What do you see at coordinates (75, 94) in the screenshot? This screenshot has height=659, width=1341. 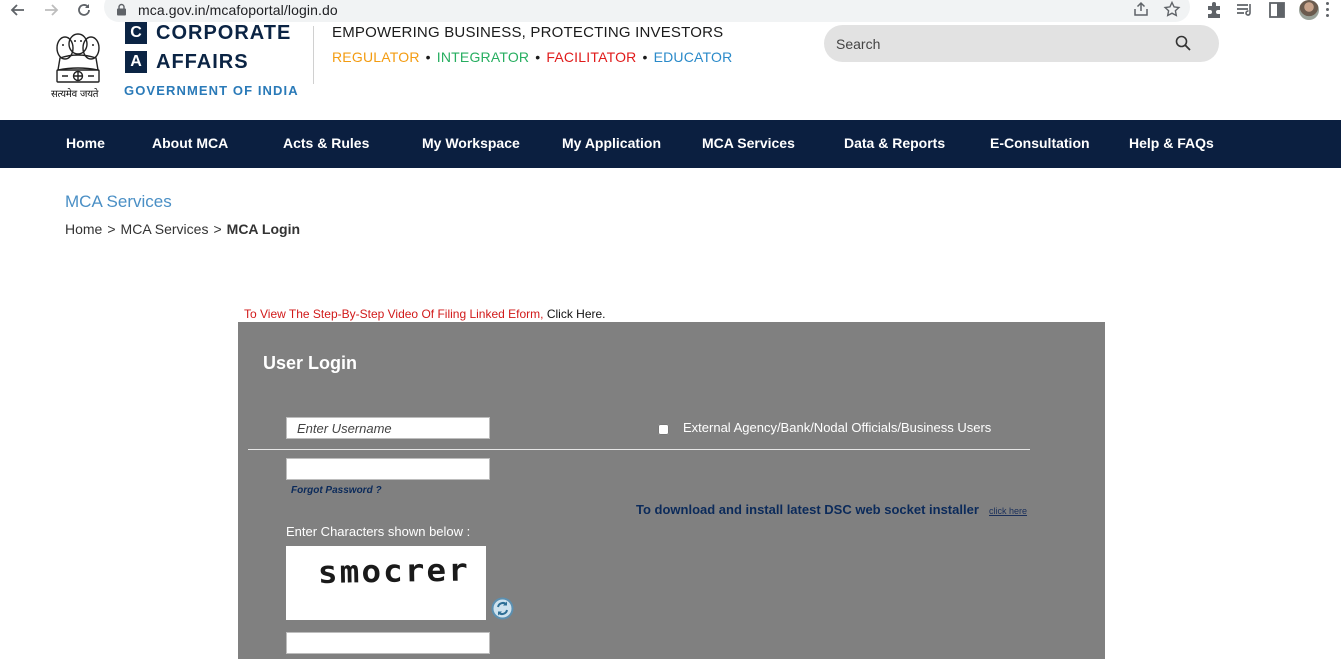 I see `emblem-motto: सत्यमेव जयते` at bounding box center [75, 94].